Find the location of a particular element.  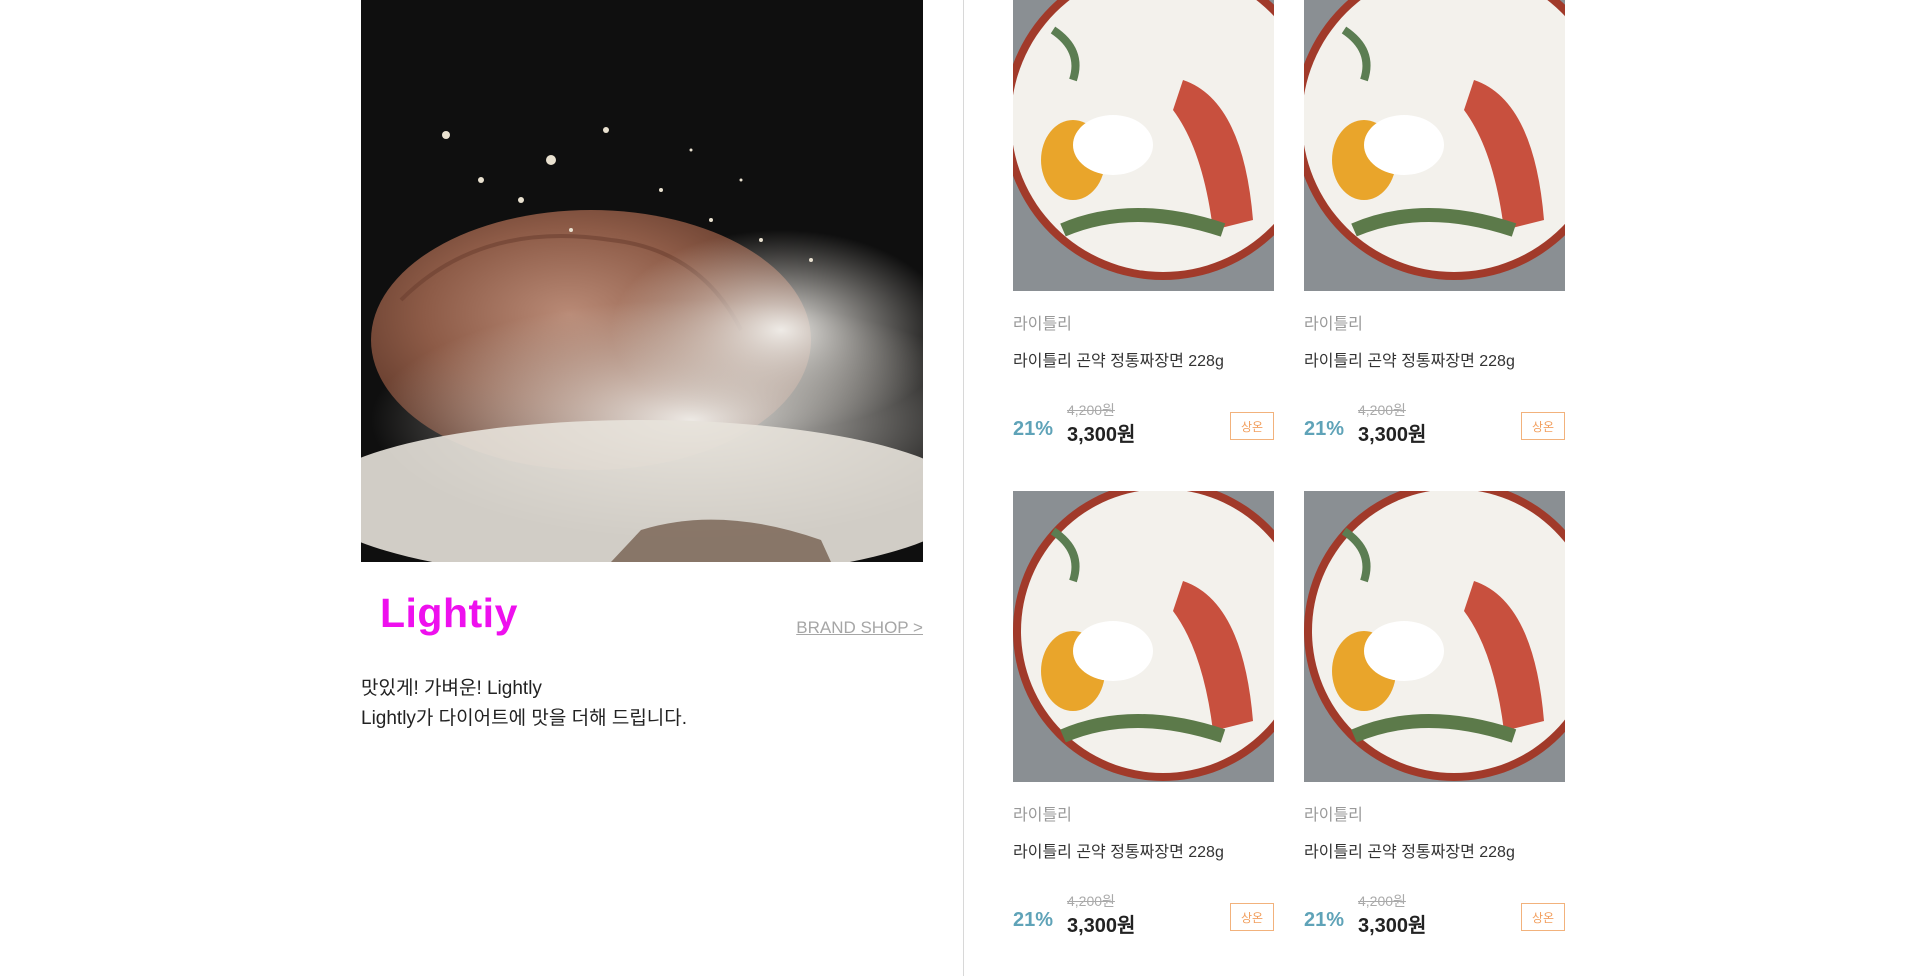

brand-description-line: 맛있게! 가벼운! Lightly is located at coordinates (451, 688).